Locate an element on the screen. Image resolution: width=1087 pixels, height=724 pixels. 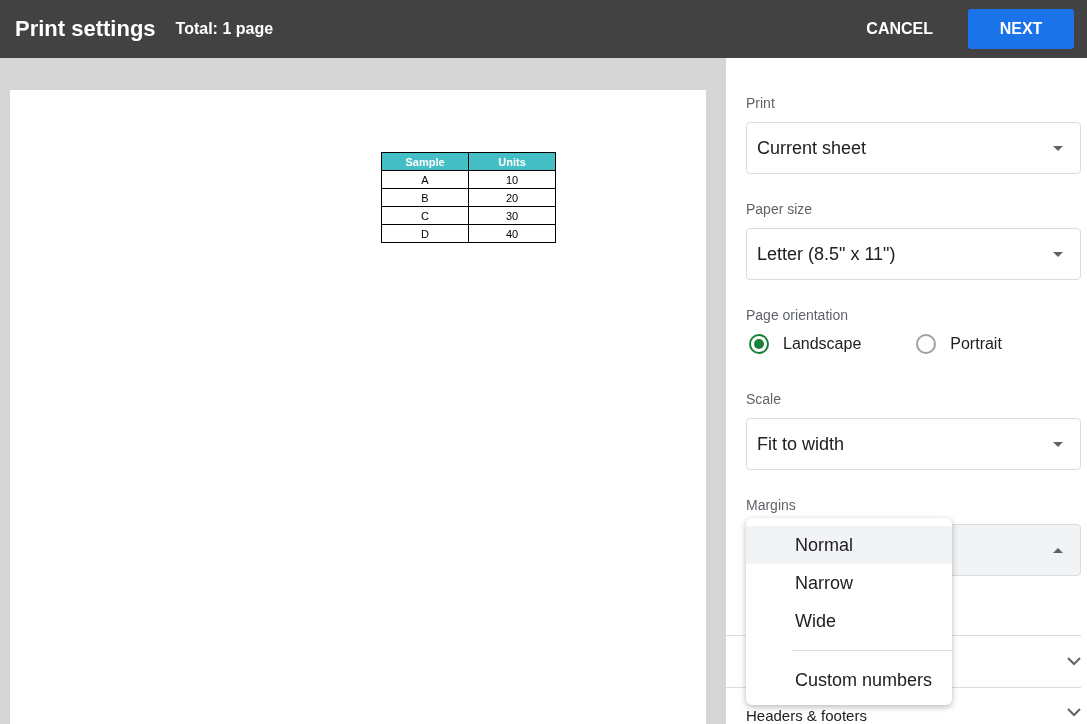
table-cell: B is located at coordinates (425, 197).